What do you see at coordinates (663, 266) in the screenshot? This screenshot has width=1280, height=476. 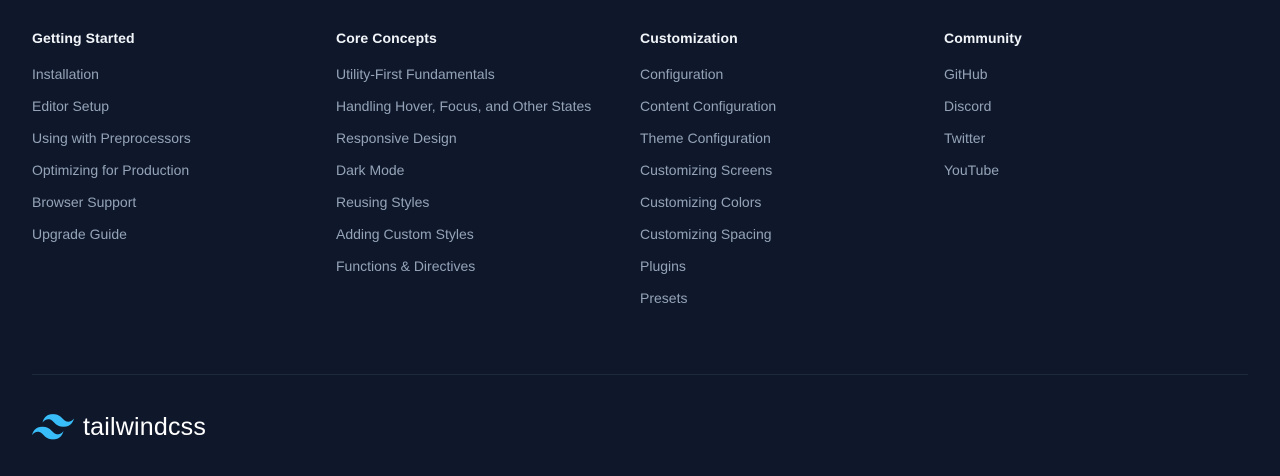 I see `footer-link-plugins: Plugins` at bounding box center [663, 266].